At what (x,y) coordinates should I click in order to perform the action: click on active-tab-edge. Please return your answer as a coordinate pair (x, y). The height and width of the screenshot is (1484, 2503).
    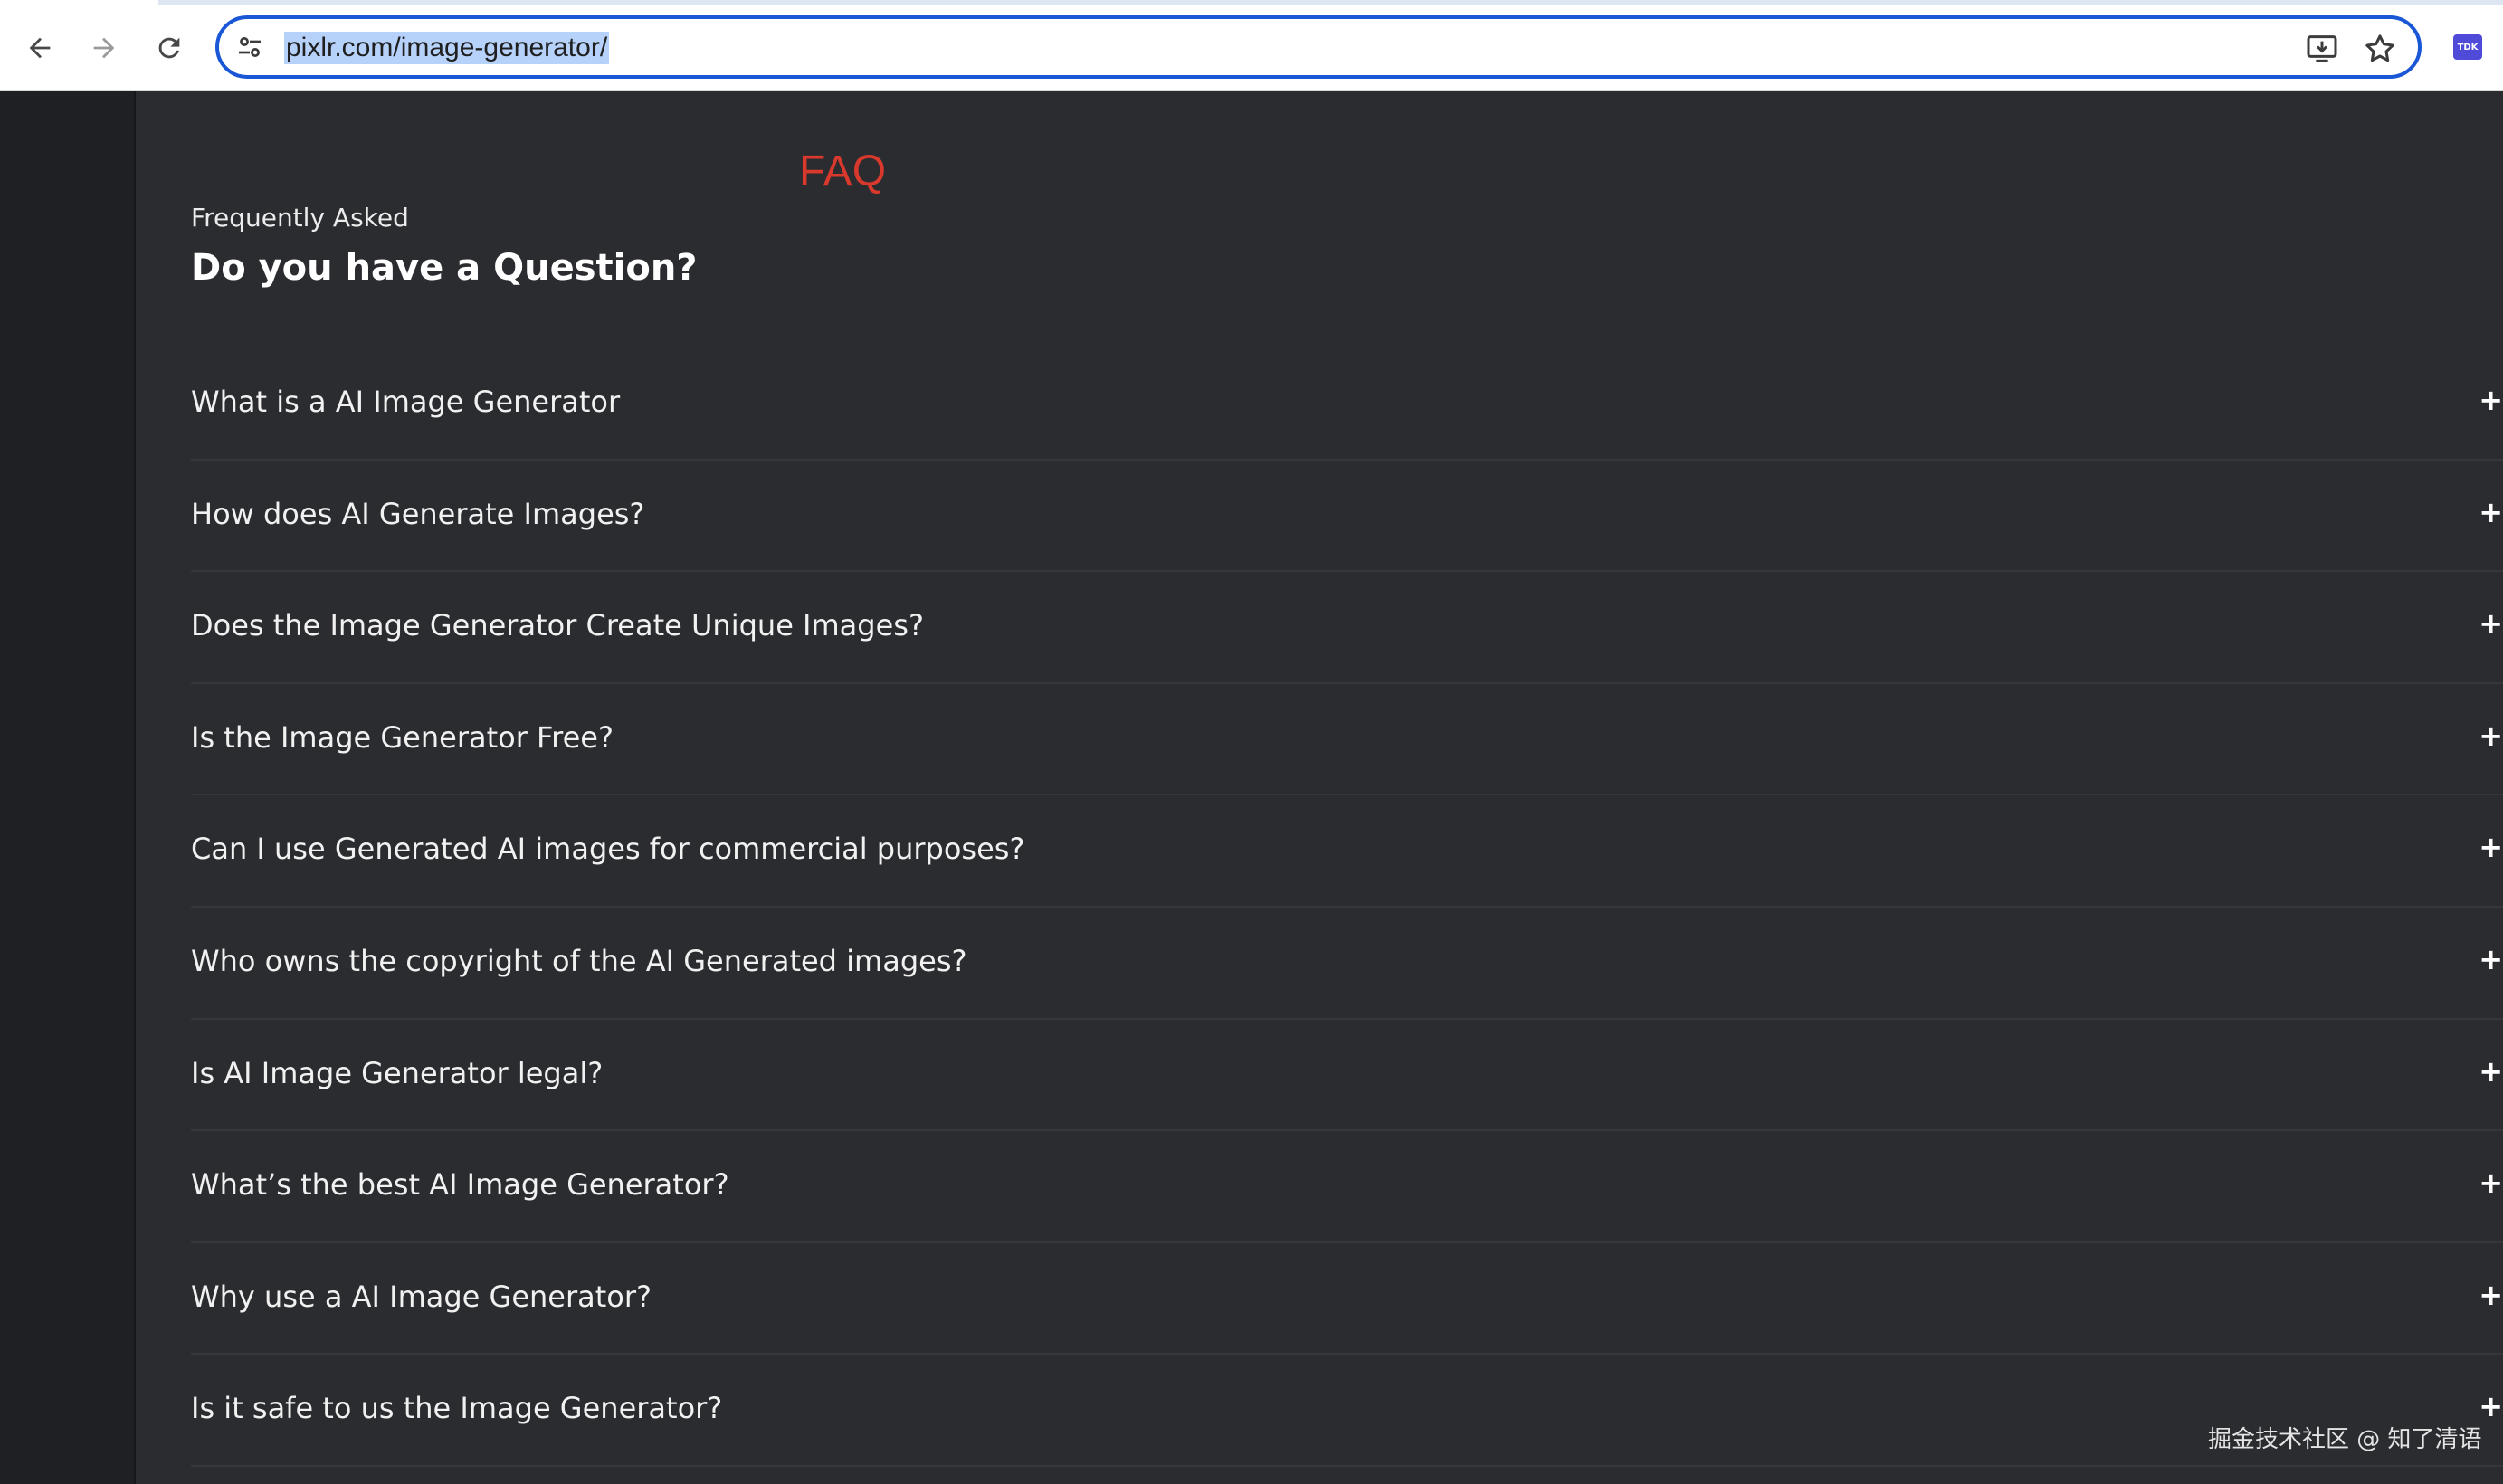
    Looking at the image, I should click on (79, 2).